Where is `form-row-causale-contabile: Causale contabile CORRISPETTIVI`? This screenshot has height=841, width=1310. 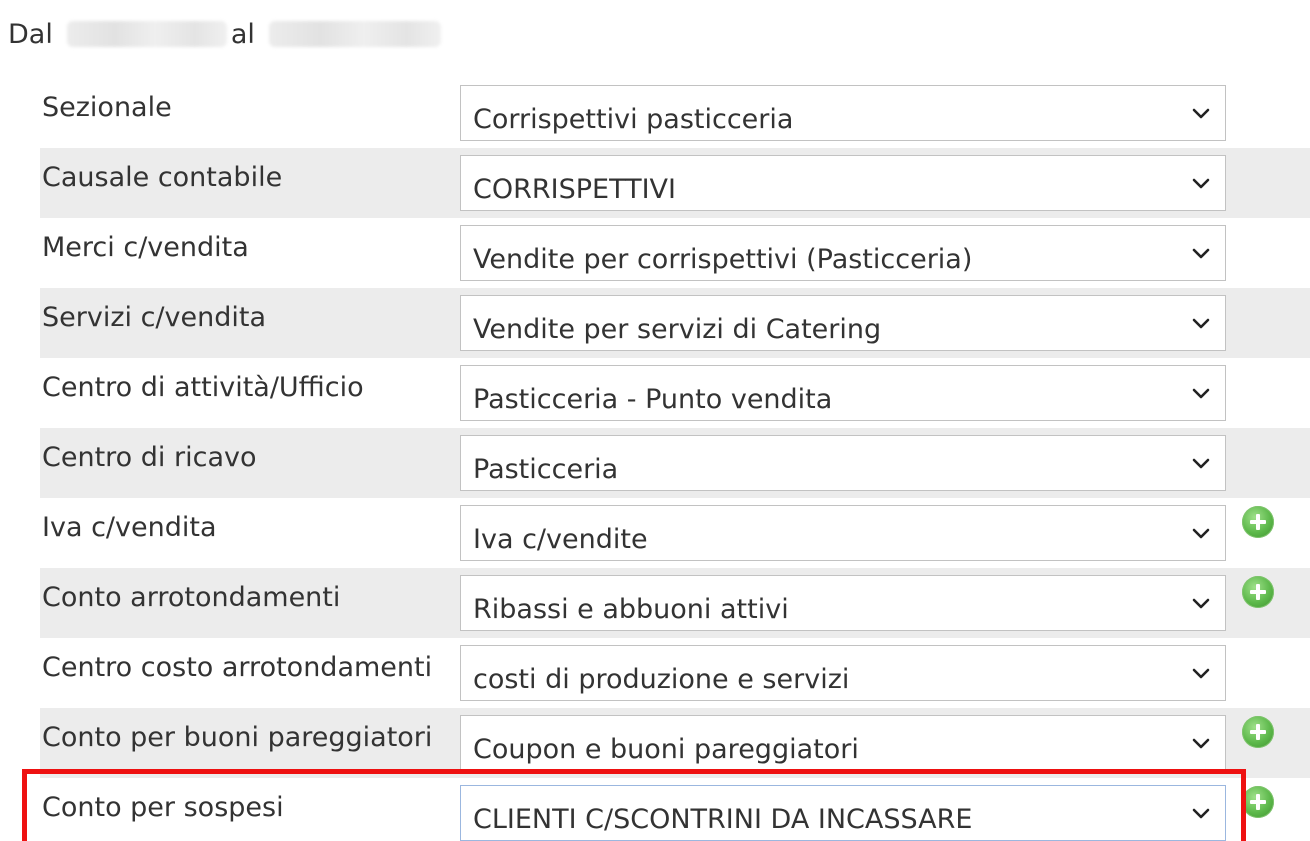 form-row-causale-contabile: Causale contabile CORRISPETTIVI is located at coordinates (675, 183).